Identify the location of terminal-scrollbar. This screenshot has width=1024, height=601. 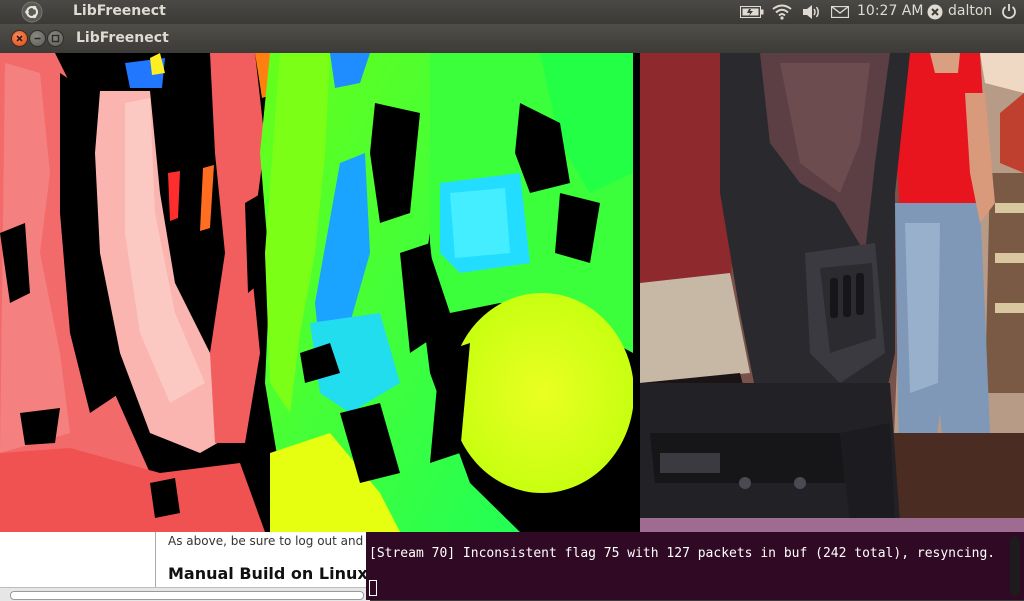
(1015, 566).